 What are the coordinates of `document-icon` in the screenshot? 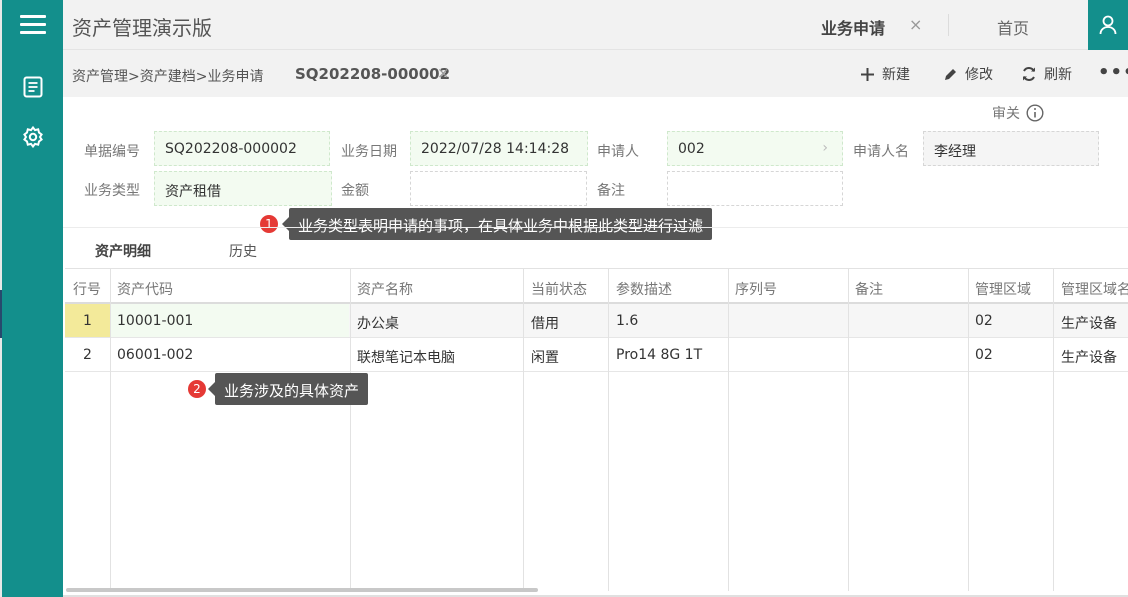 It's located at (33, 87).